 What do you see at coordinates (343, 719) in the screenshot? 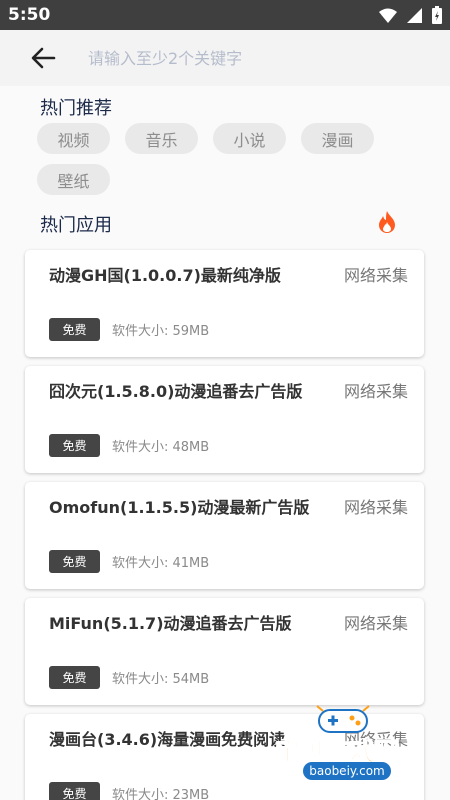
I see `gamepad-icon` at bounding box center [343, 719].